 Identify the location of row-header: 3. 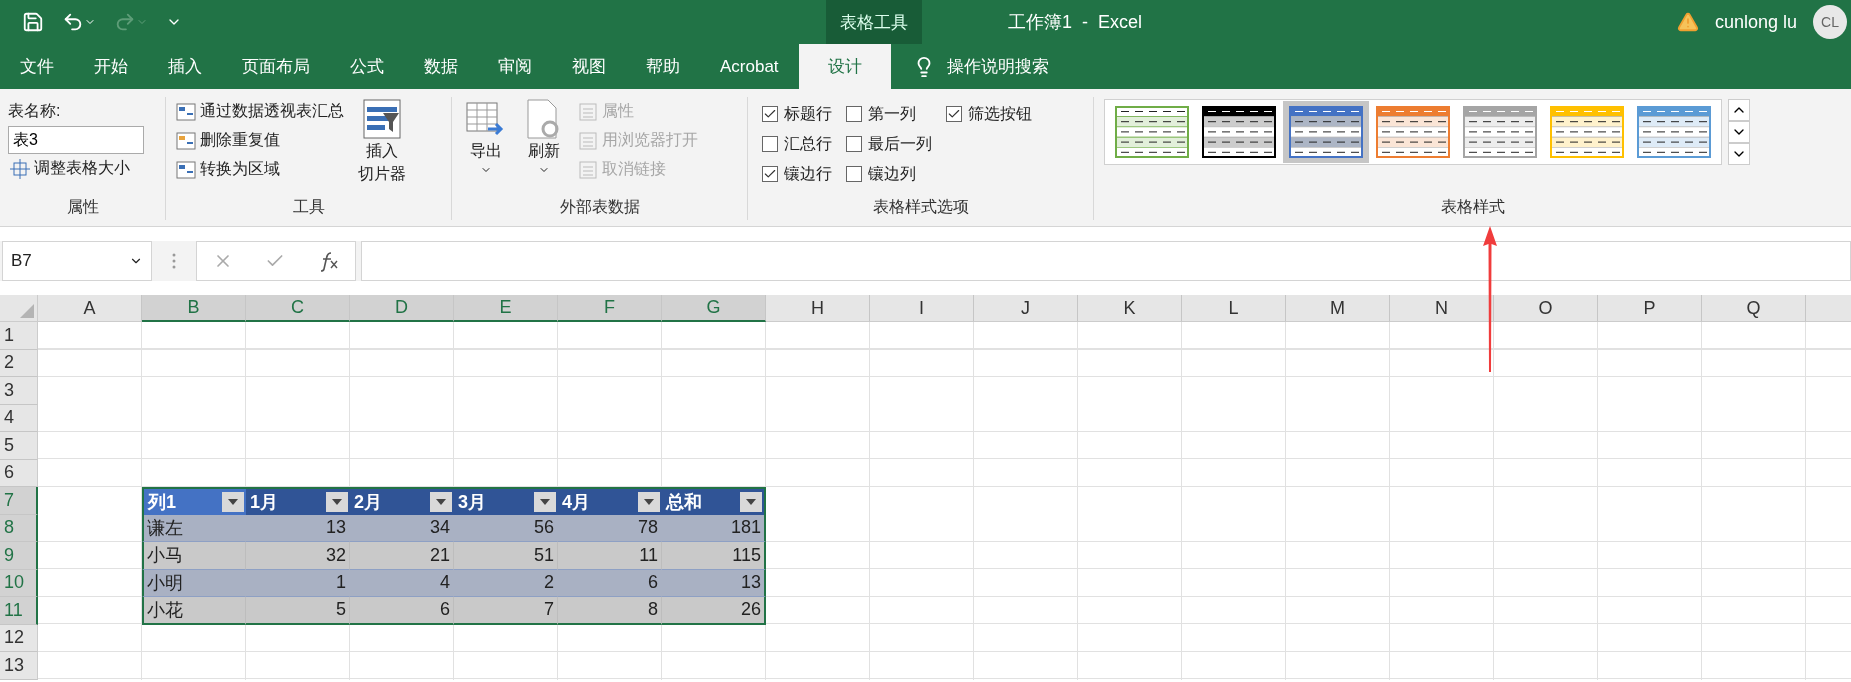
(19, 391).